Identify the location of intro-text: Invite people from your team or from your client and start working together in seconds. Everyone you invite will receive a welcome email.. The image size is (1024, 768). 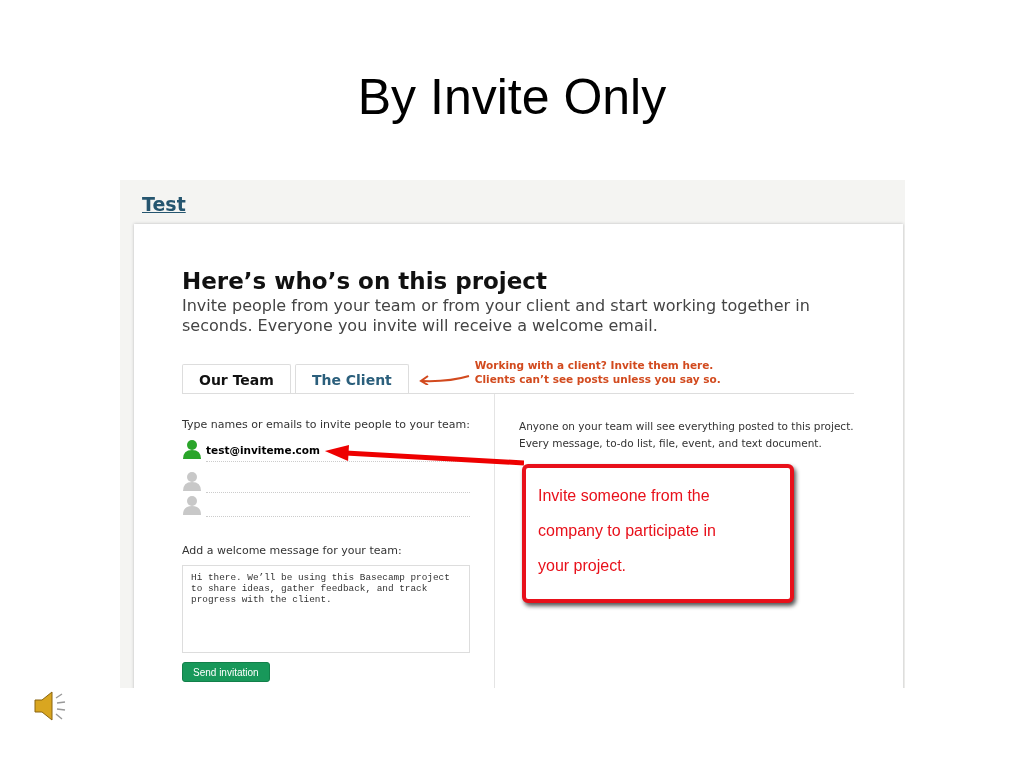
(496, 316).